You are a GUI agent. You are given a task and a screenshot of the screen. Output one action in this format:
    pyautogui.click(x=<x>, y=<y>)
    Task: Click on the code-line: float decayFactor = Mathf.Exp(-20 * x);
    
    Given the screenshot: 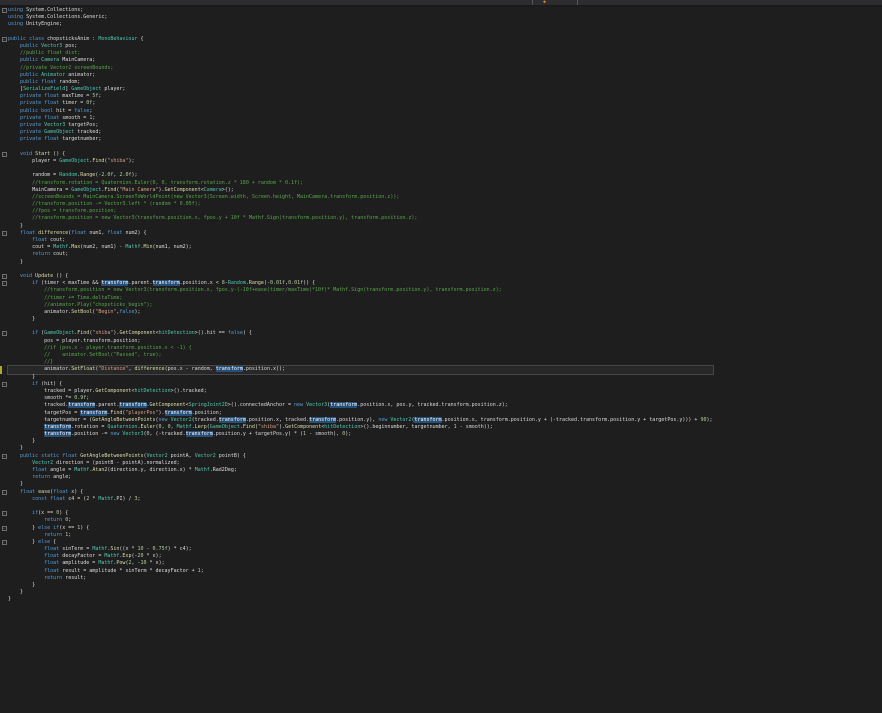 What is the action you would take?
    pyautogui.click(x=360, y=556)
    